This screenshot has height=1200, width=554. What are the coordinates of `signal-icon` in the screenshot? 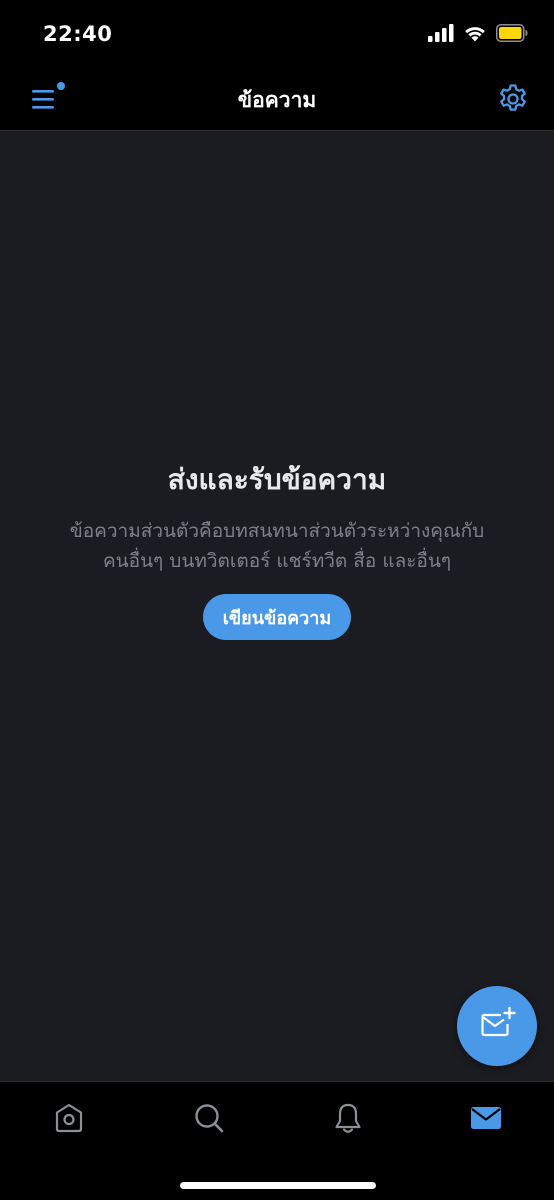 It's located at (441, 35).